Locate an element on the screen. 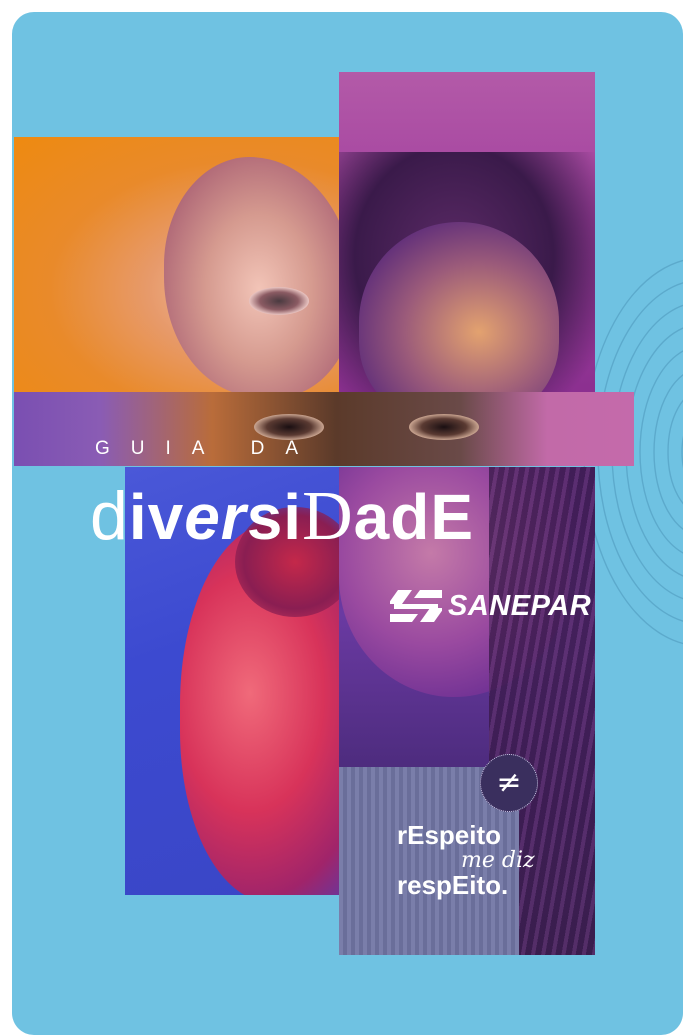 The width and height of the screenshot is (683, 1035). slogan: rEspeito me diz respEito. is located at coordinates (466, 860).